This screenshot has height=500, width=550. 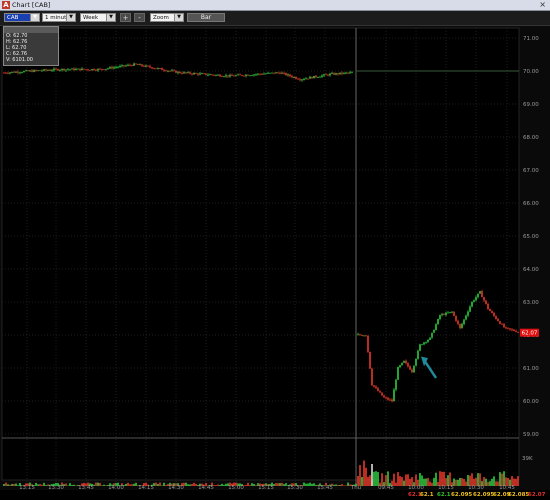 What do you see at coordinates (167, 17) in the screenshot?
I see `zoom-select: Zoom ▼` at bounding box center [167, 17].